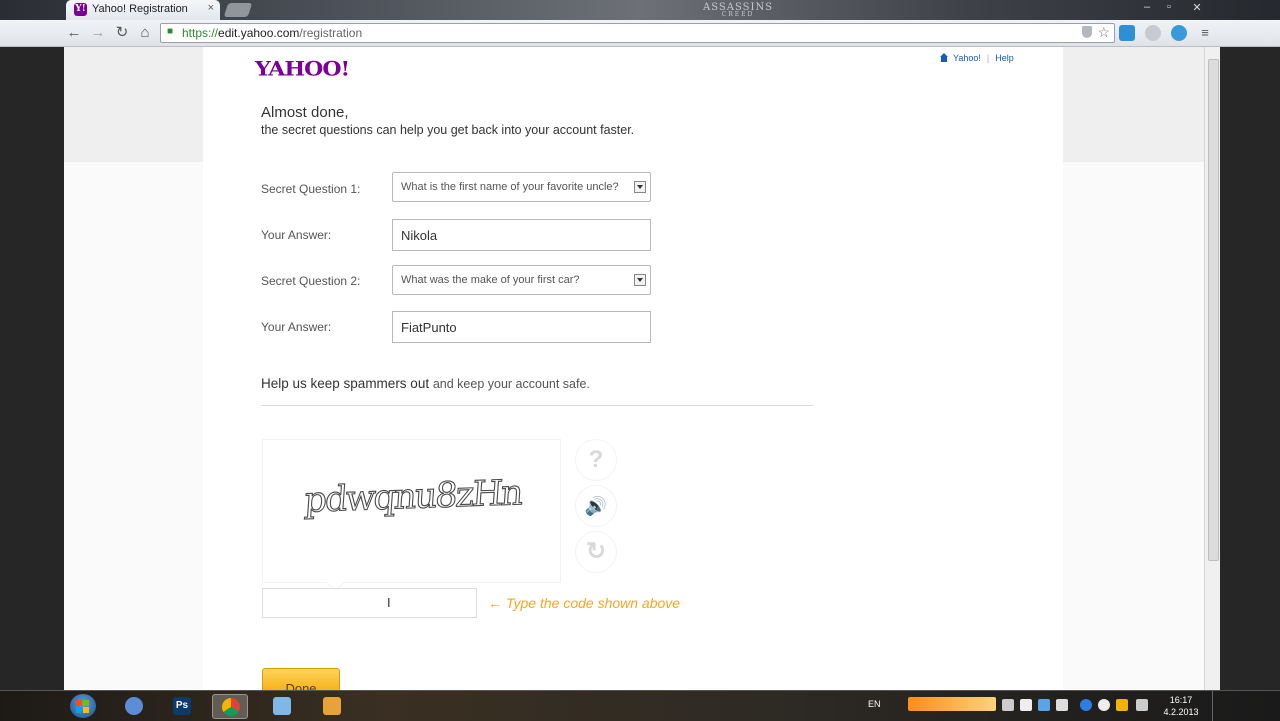 Image resolution: width=1280 pixels, height=721 pixels. I want to click on photoshop-icon: Ps, so click(182, 706).